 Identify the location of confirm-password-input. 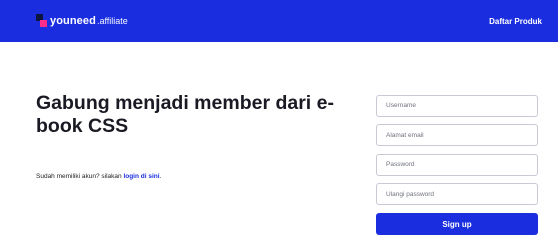
(457, 194).